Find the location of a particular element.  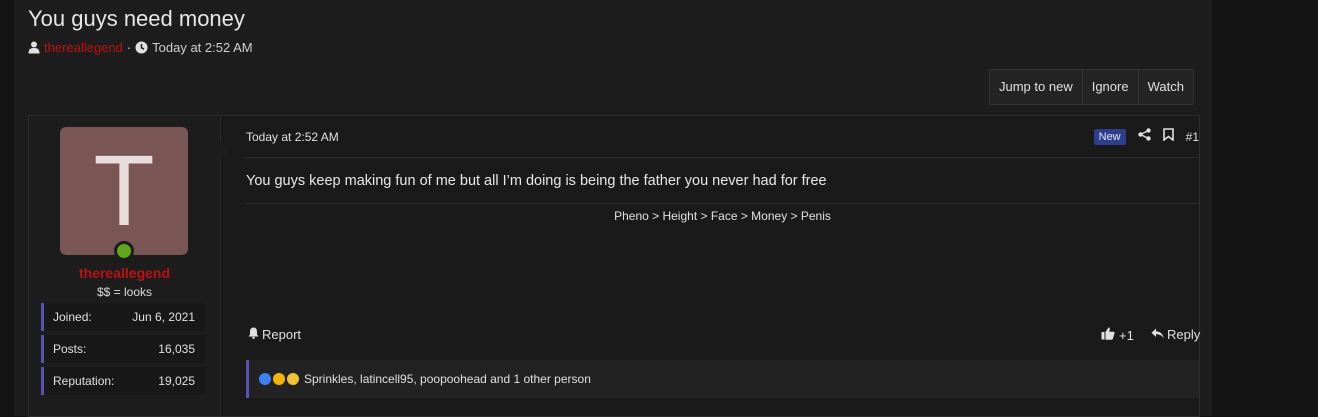

like-reaction-icon is located at coordinates (265, 379).